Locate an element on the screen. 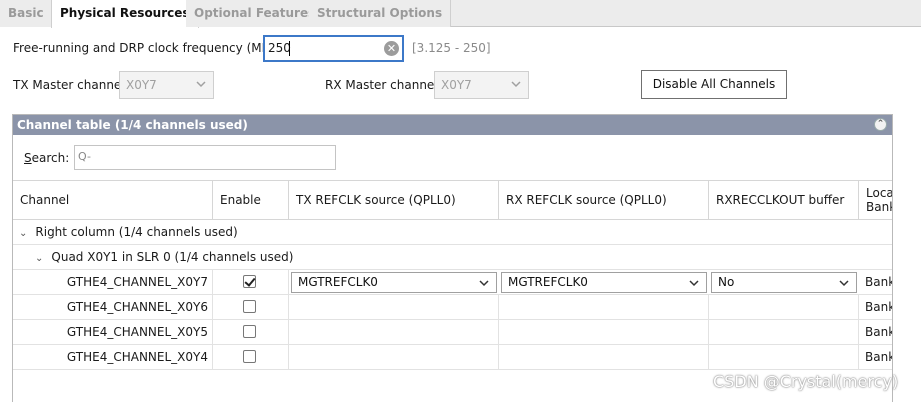 The width and height of the screenshot is (921, 402). search-icon: Q- is located at coordinates (84, 156).